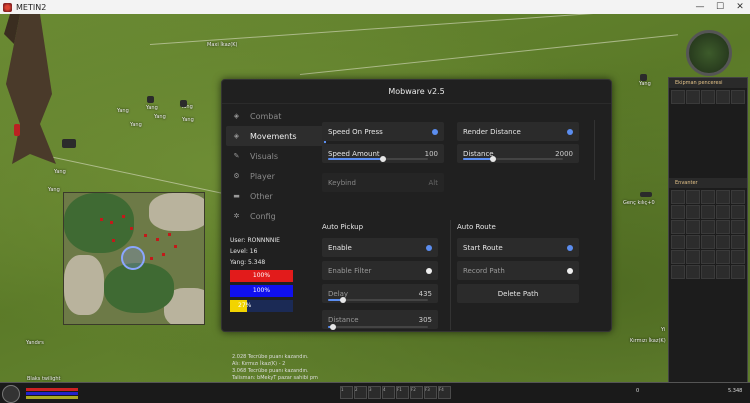 The height and width of the screenshot is (403, 750). What do you see at coordinates (343, 319) in the screenshot?
I see `pickup-distance-label: Distance` at bounding box center [343, 319].